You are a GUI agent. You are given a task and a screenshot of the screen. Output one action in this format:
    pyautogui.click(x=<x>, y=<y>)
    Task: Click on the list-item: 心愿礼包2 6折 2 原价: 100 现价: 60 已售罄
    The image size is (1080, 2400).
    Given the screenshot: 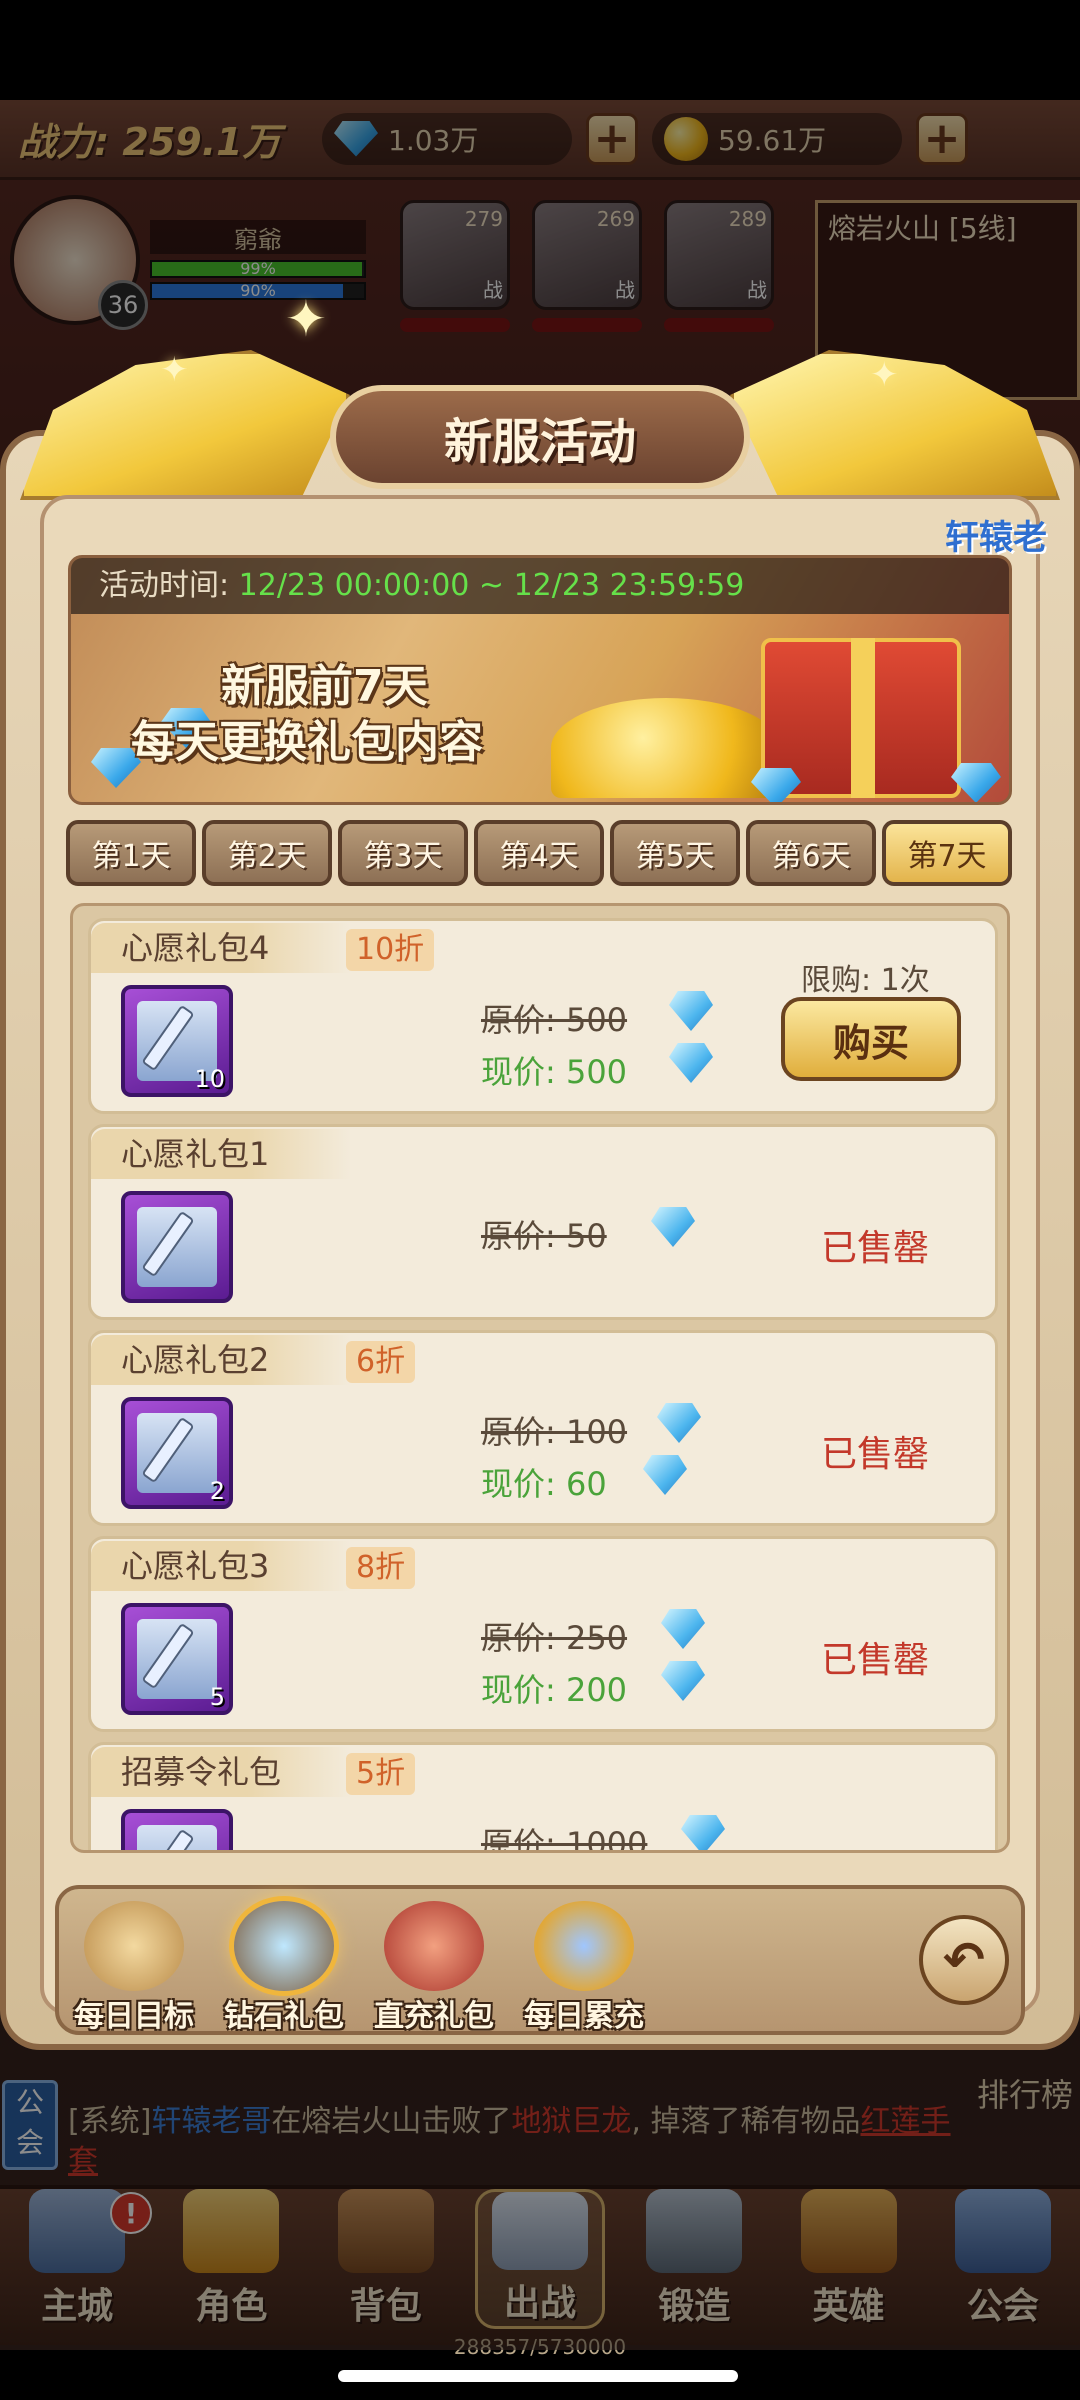 What is the action you would take?
    pyautogui.click(x=543, y=1428)
    